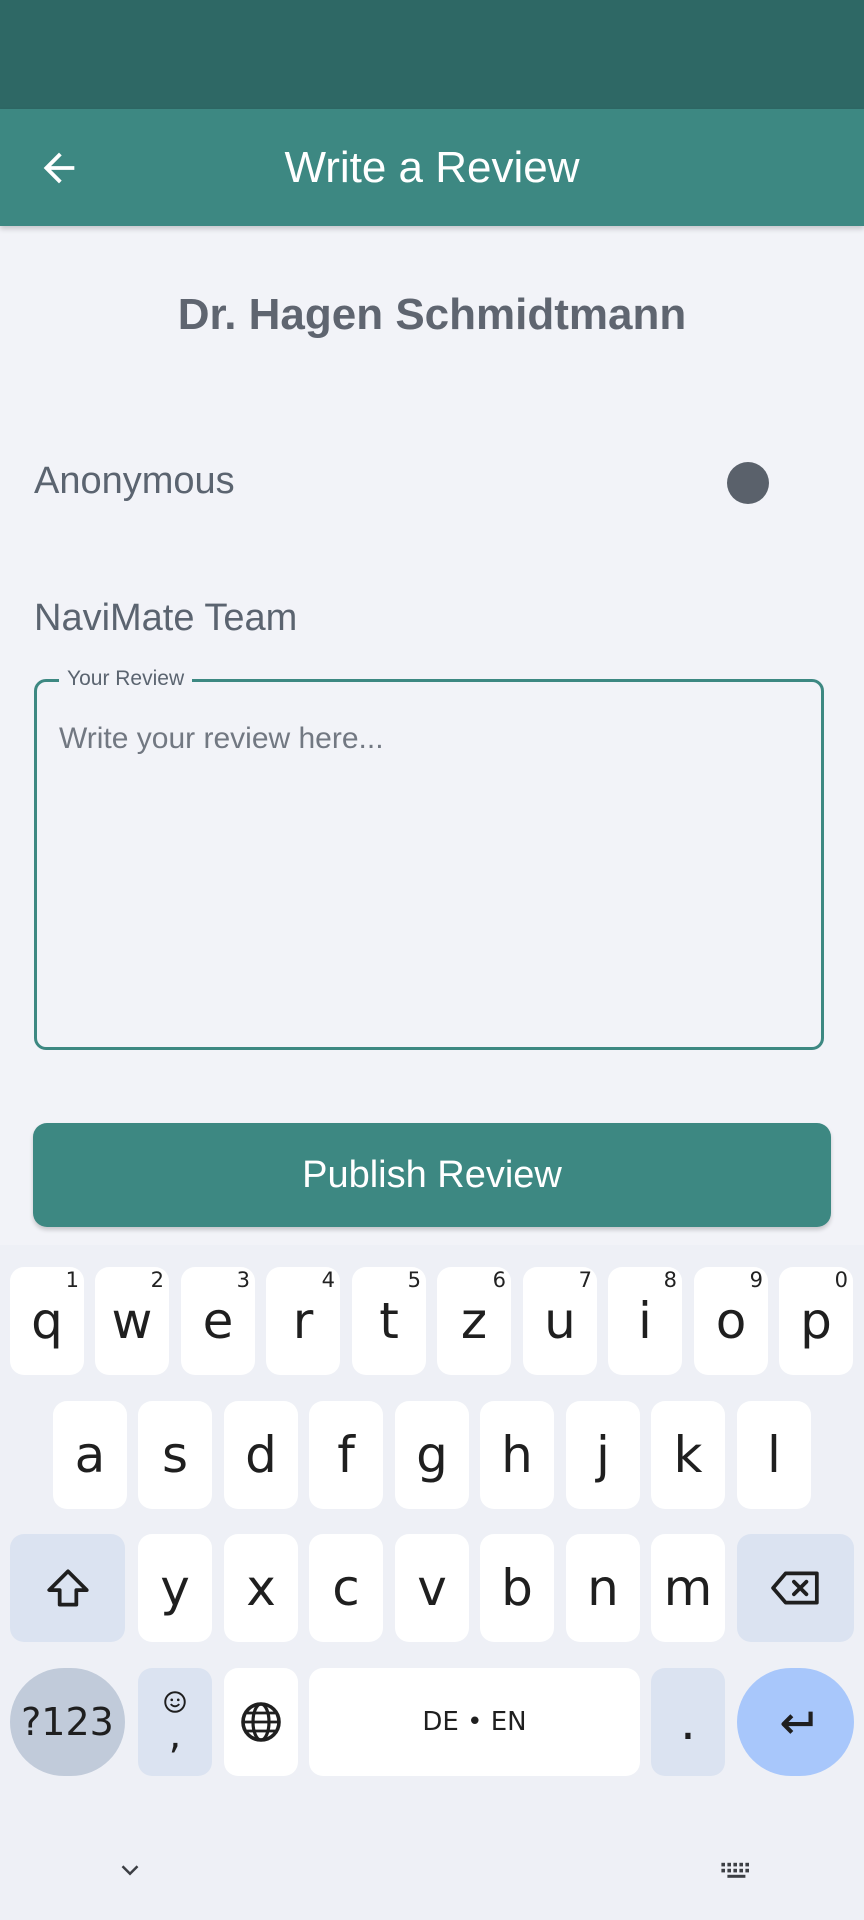  I want to click on key-label: r, so click(303, 1321).